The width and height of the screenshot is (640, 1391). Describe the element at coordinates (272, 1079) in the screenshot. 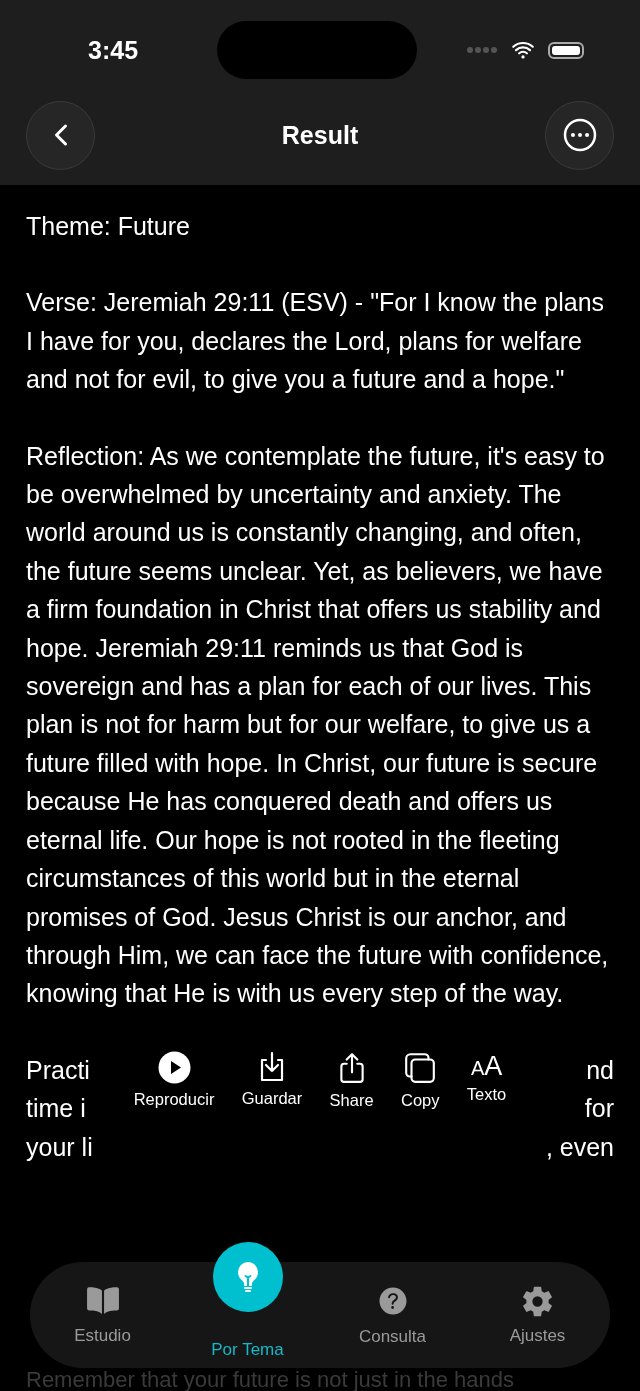

I see `action-button: Guardar` at that location.